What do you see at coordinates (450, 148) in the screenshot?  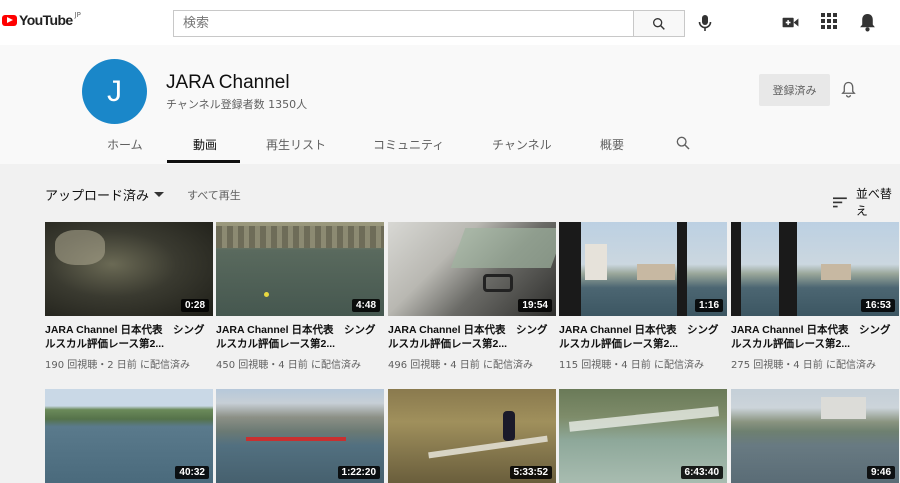 I see `channel-tabs: ホーム 動画 再生リスト コミュニティ チャンネル 概要` at bounding box center [450, 148].